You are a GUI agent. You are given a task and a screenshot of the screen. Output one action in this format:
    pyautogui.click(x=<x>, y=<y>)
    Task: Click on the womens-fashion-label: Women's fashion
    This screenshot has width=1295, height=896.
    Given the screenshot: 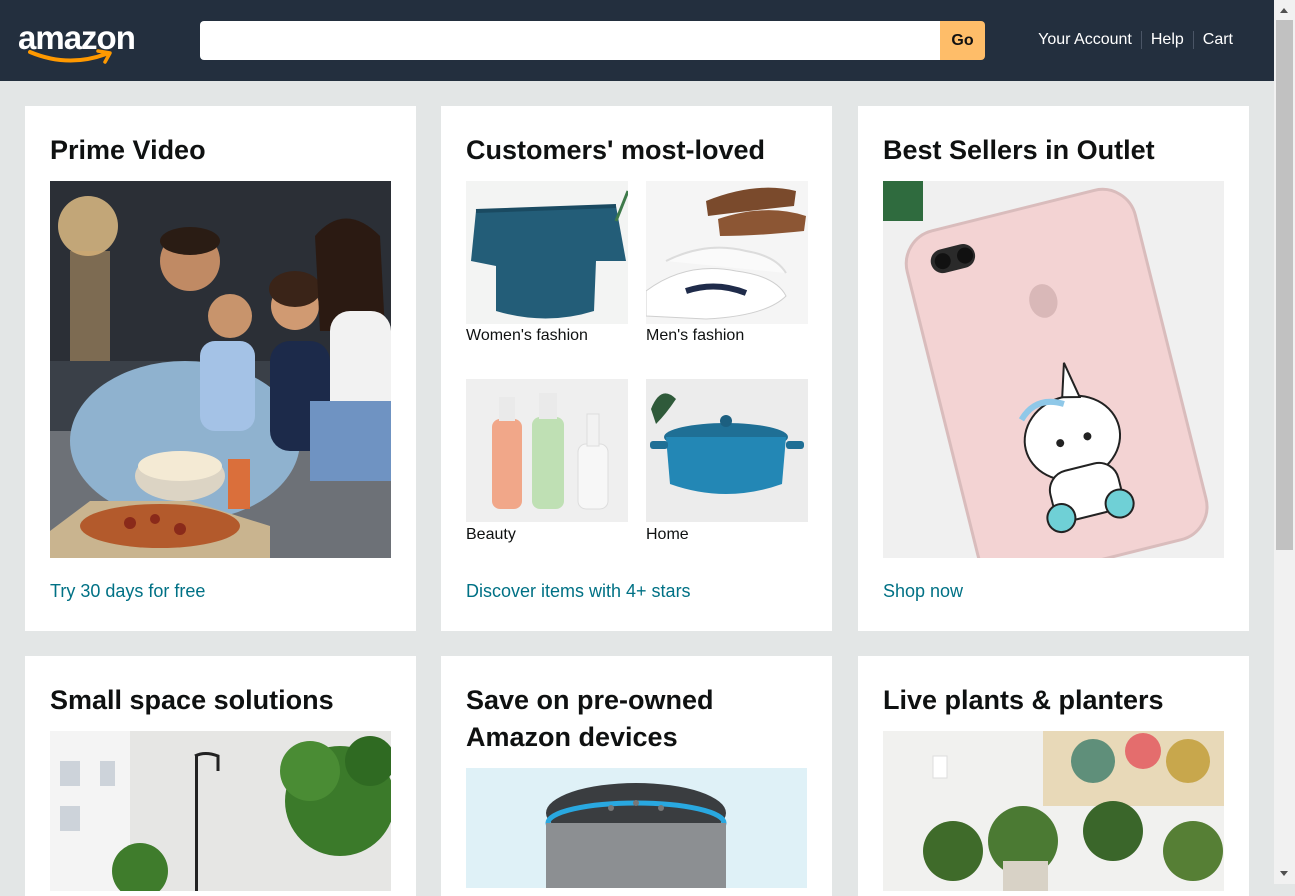 What is the action you would take?
    pyautogui.click(x=527, y=336)
    